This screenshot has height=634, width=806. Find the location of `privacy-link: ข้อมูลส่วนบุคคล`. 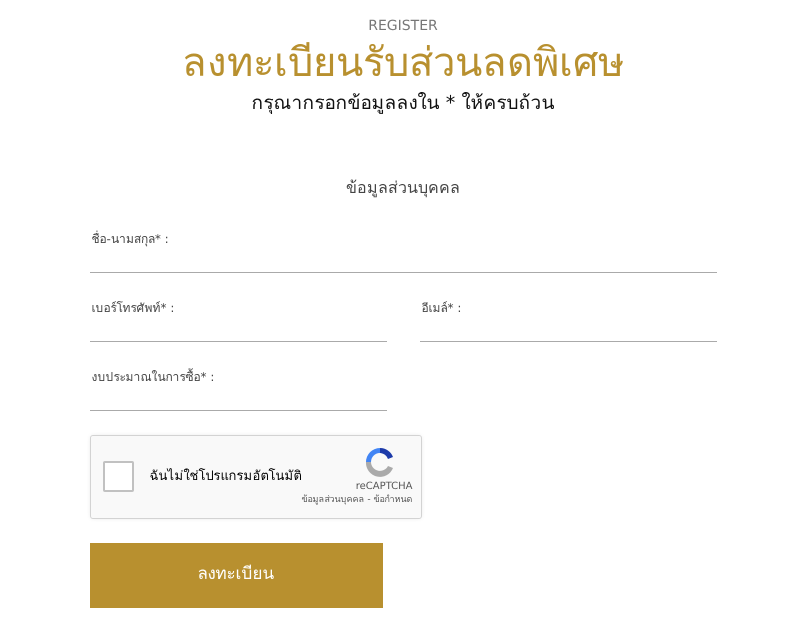

privacy-link: ข้อมูลส่วนบุคคล is located at coordinates (333, 500).